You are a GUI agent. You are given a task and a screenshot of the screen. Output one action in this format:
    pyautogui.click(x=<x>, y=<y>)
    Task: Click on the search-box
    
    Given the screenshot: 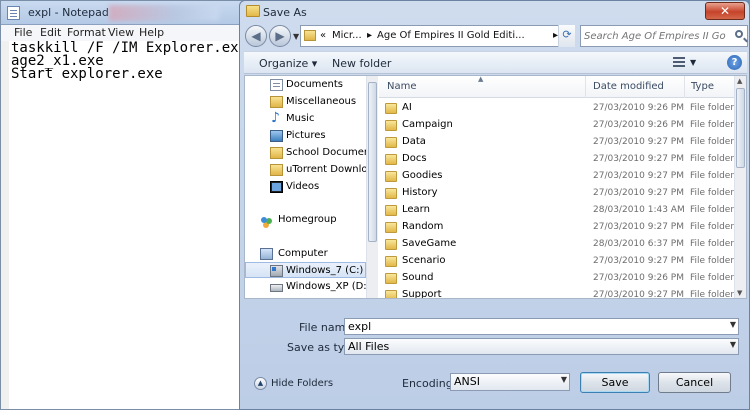 What is the action you would take?
    pyautogui.click(x=664, y=36)
    